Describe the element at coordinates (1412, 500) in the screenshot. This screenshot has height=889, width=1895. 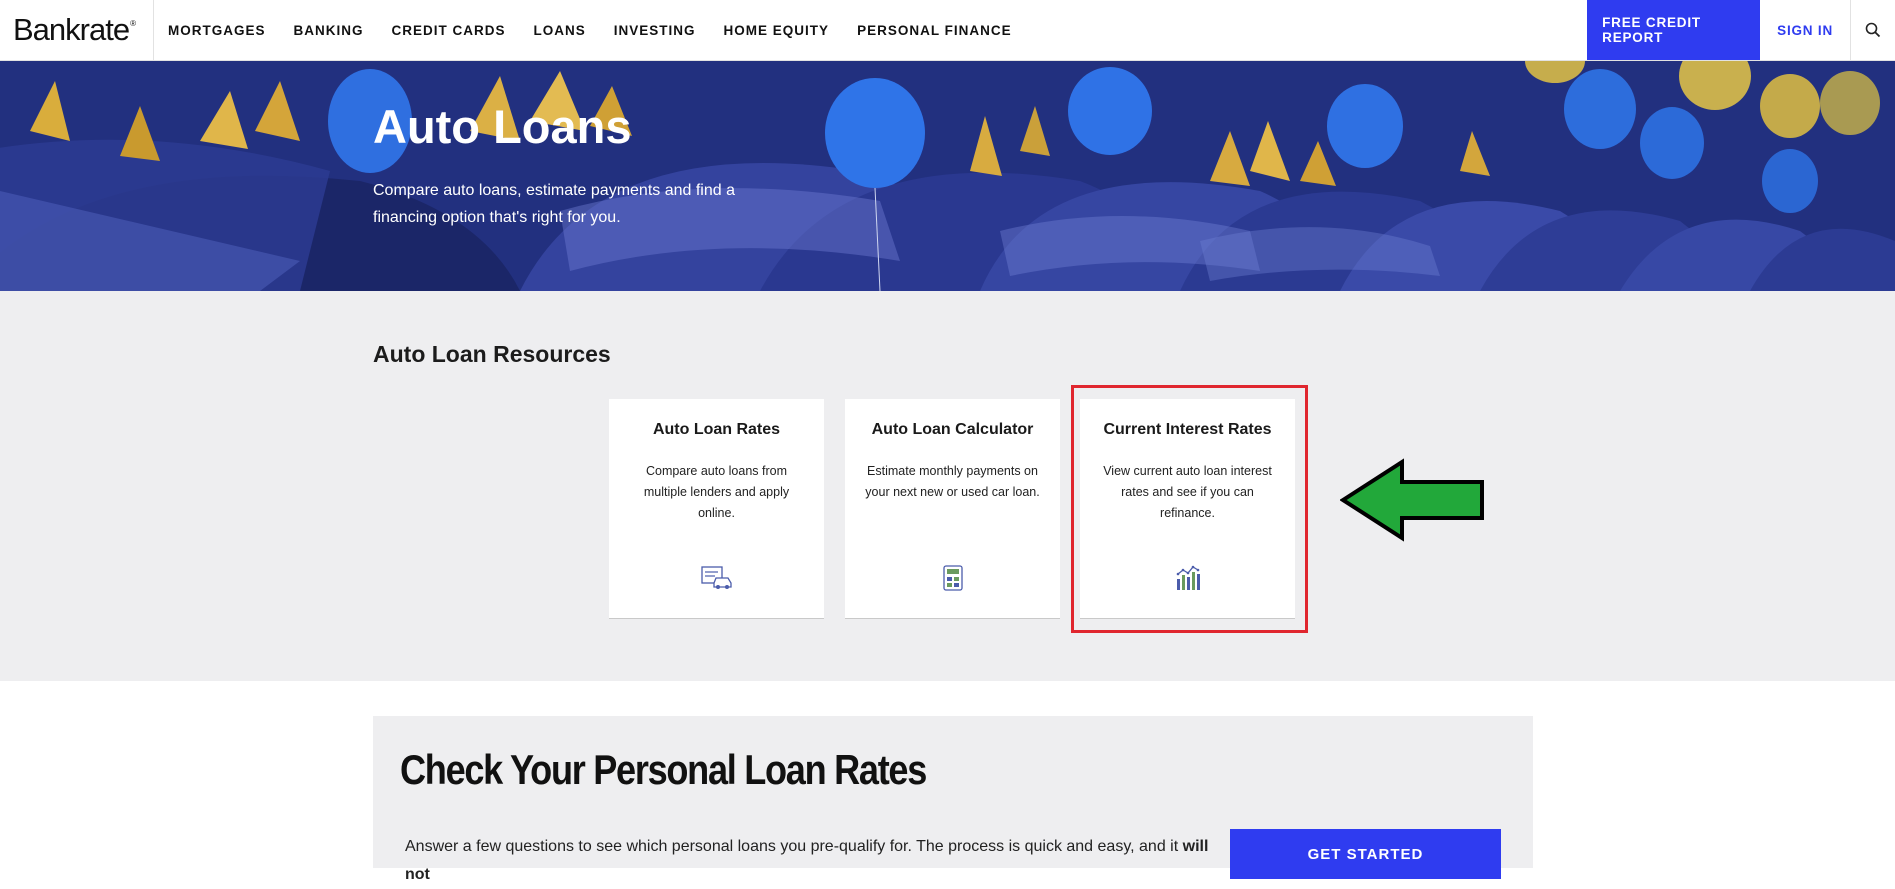
I see `green-arrow-icon` at that location.